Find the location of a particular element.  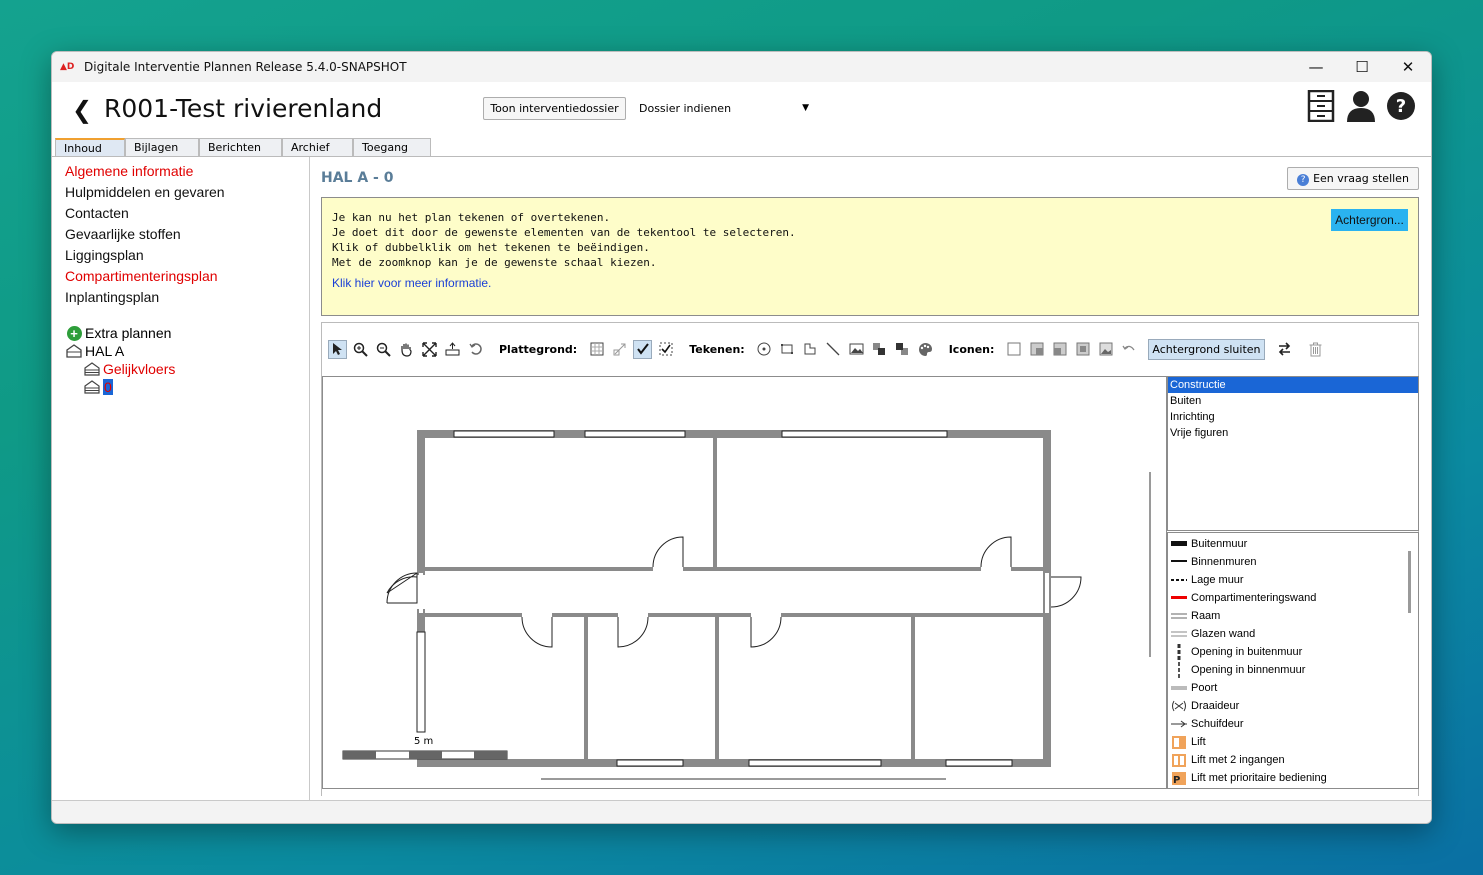

grid-icon is located at coordinates (596, 349).